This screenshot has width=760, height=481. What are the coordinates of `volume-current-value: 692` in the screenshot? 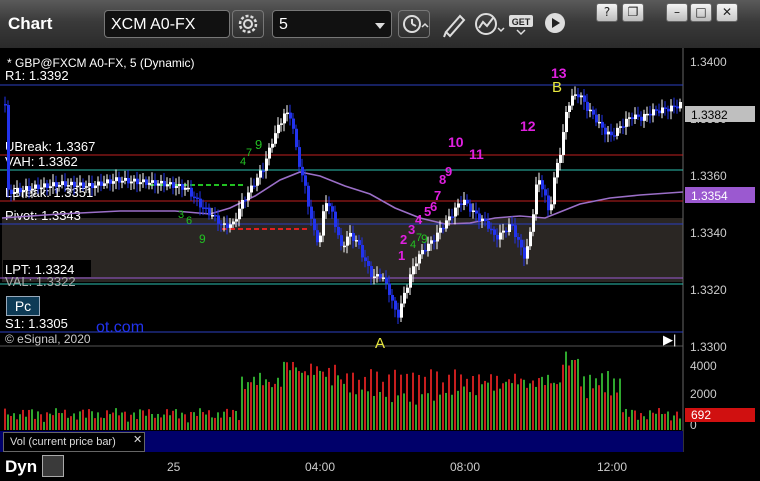 It's located at (701, 415).